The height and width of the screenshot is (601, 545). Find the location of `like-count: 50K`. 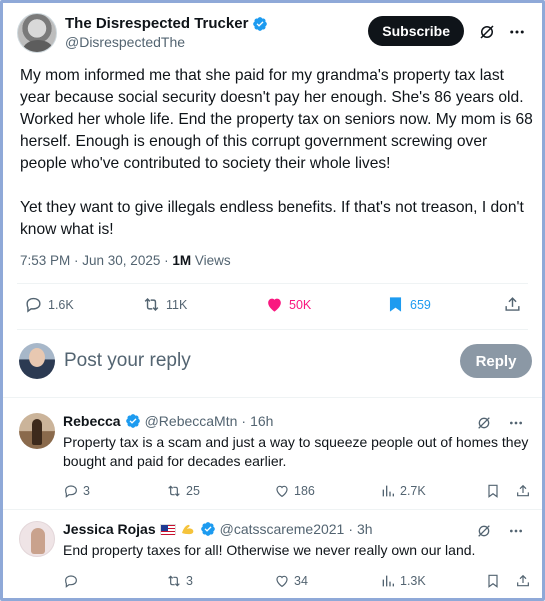

like-count: 50K is located at coordinates (300, 304).